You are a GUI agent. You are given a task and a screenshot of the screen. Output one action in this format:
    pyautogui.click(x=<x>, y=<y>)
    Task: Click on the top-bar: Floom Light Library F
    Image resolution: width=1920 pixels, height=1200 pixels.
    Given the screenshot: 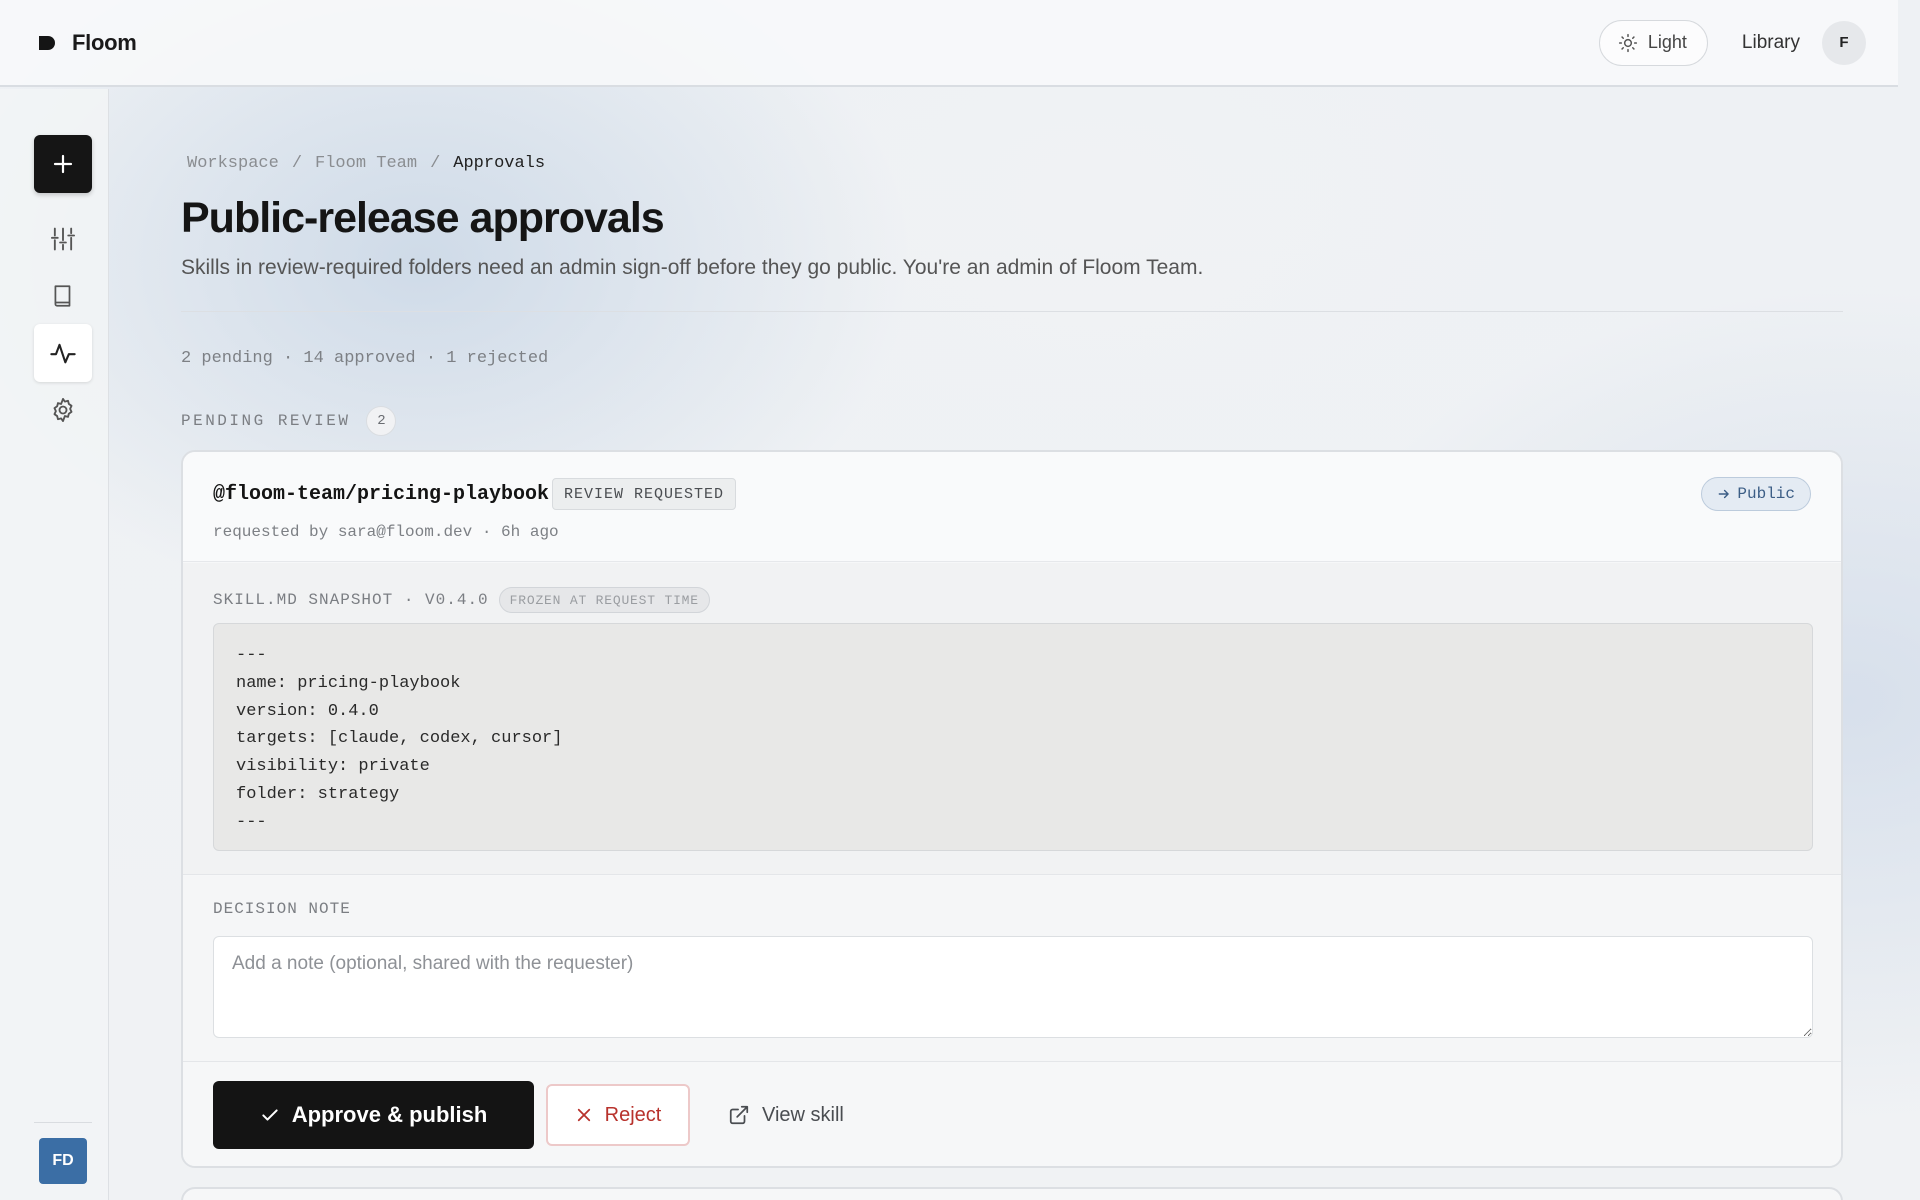 What is the action you would take?
    pyautogui.click(x=949, y=43)
    